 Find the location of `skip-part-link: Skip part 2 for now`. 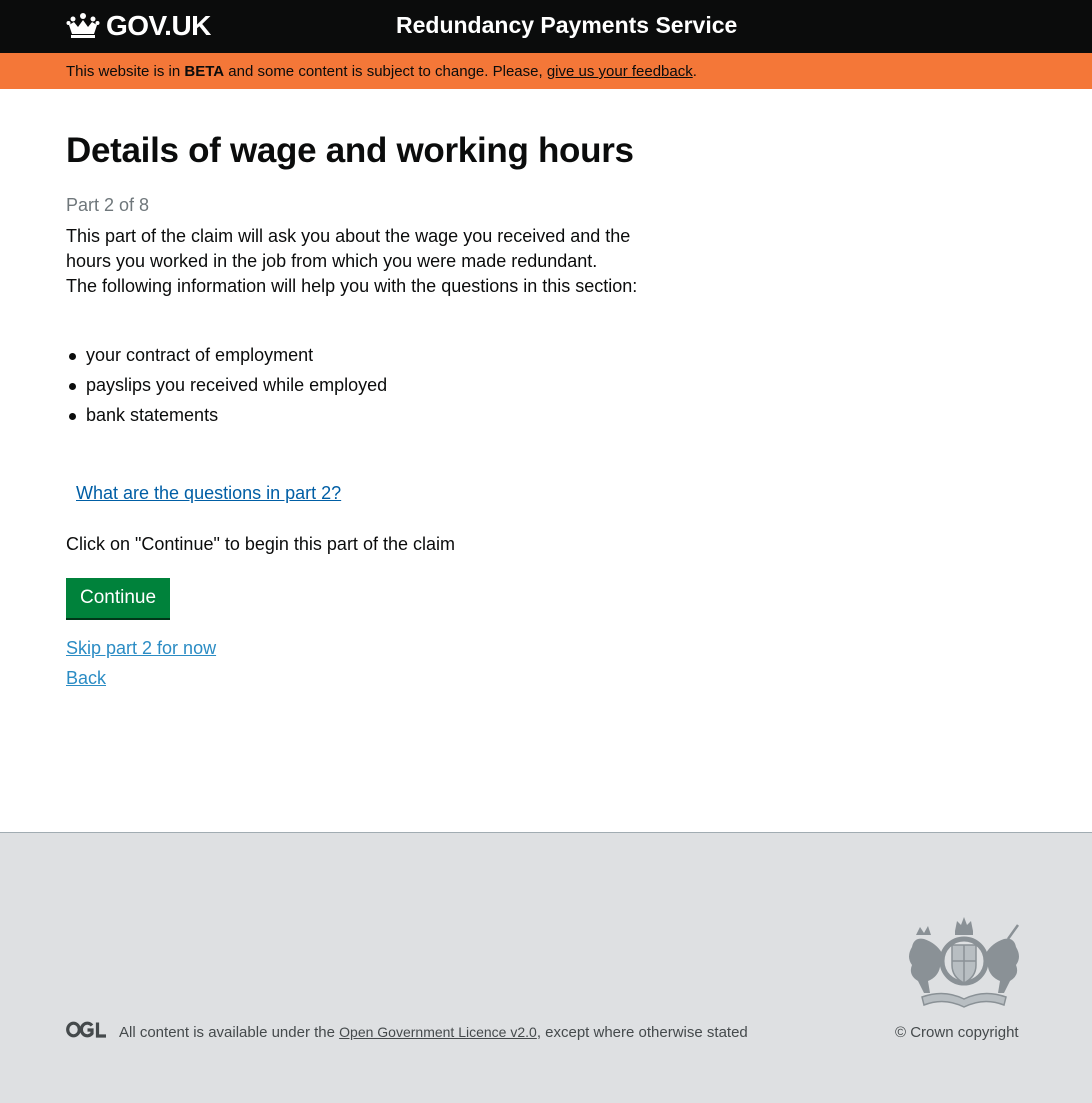

skip-part-link: Skip part 2 for now is located at coordinates (141, 648).